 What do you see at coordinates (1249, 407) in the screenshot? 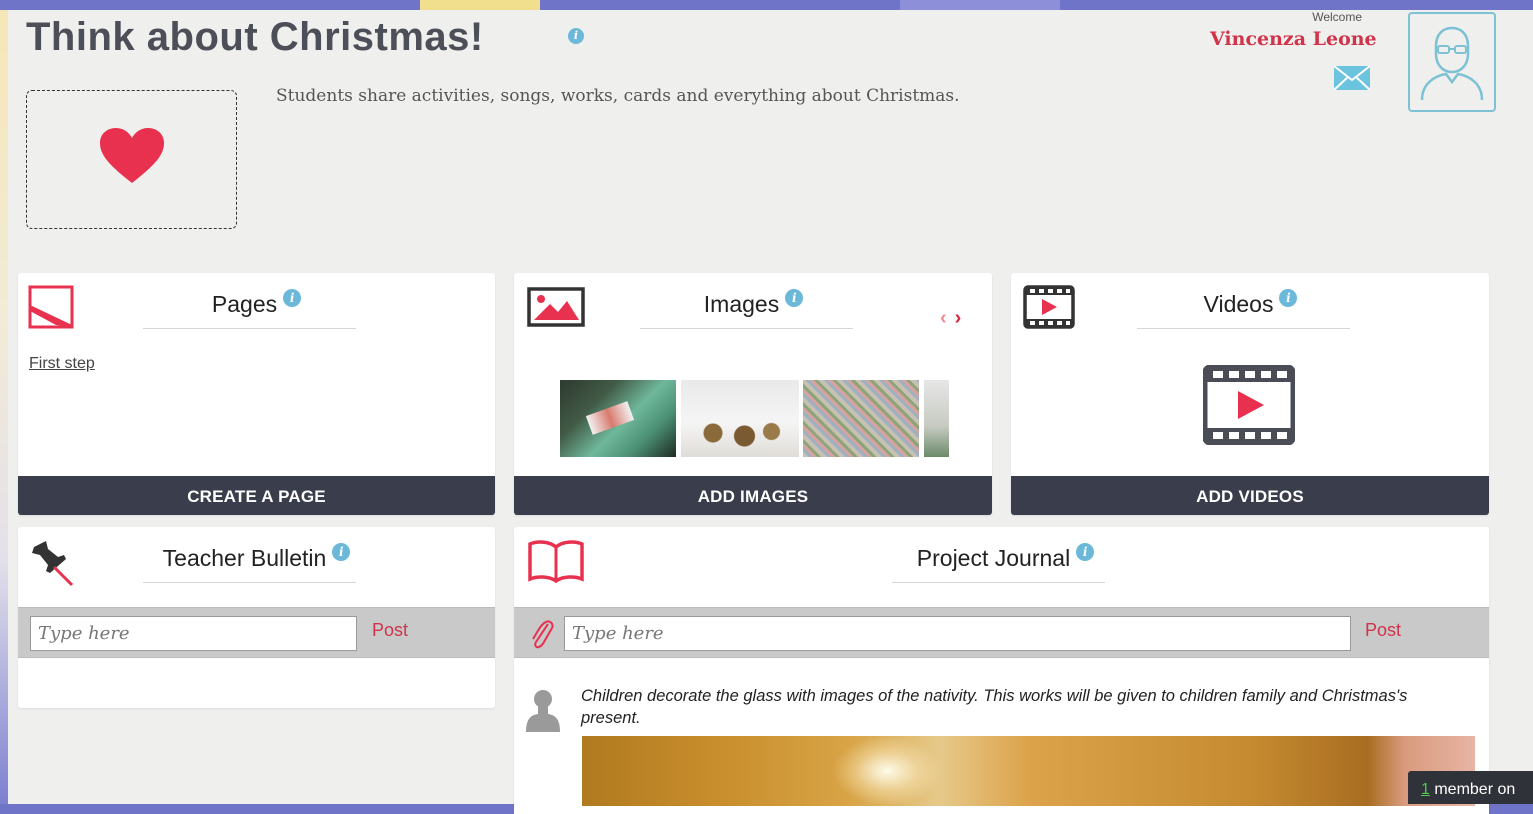
I see `video-placeholder-icon` at bounding box center [1249, 407].